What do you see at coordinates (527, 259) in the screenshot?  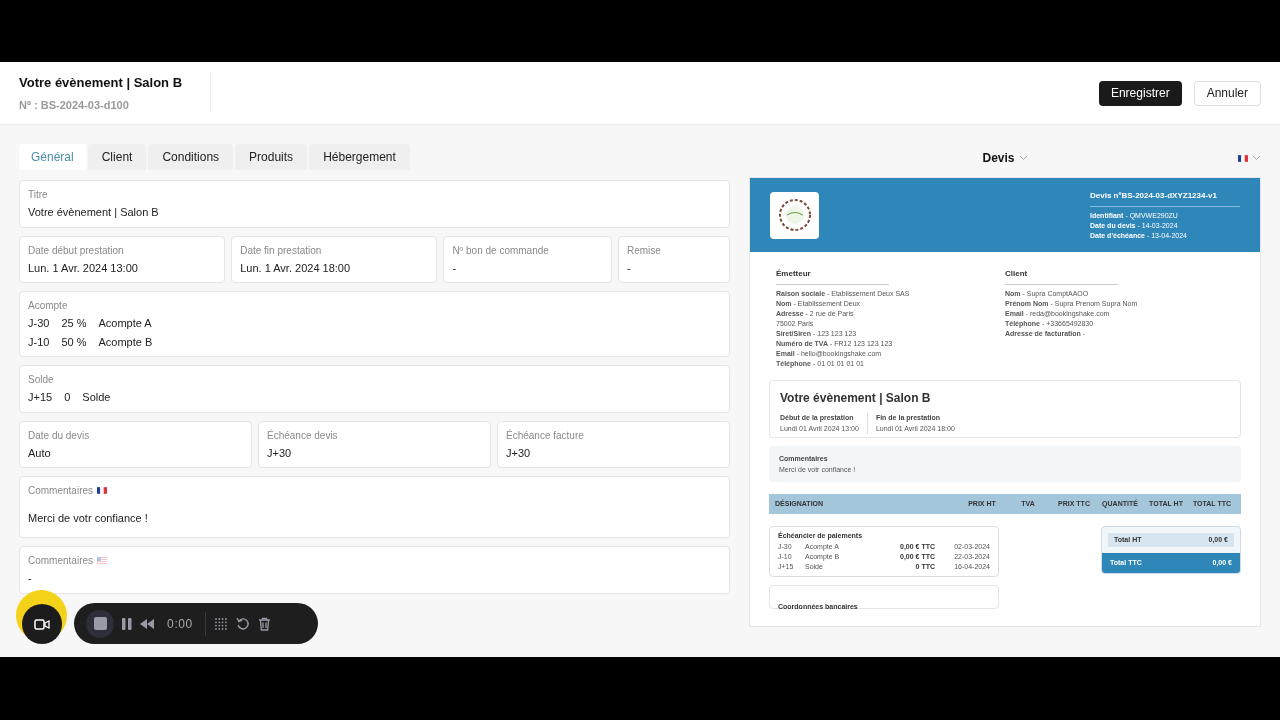 I see `form-field: Nº bon de commande -` at bounding box center [527, 259].